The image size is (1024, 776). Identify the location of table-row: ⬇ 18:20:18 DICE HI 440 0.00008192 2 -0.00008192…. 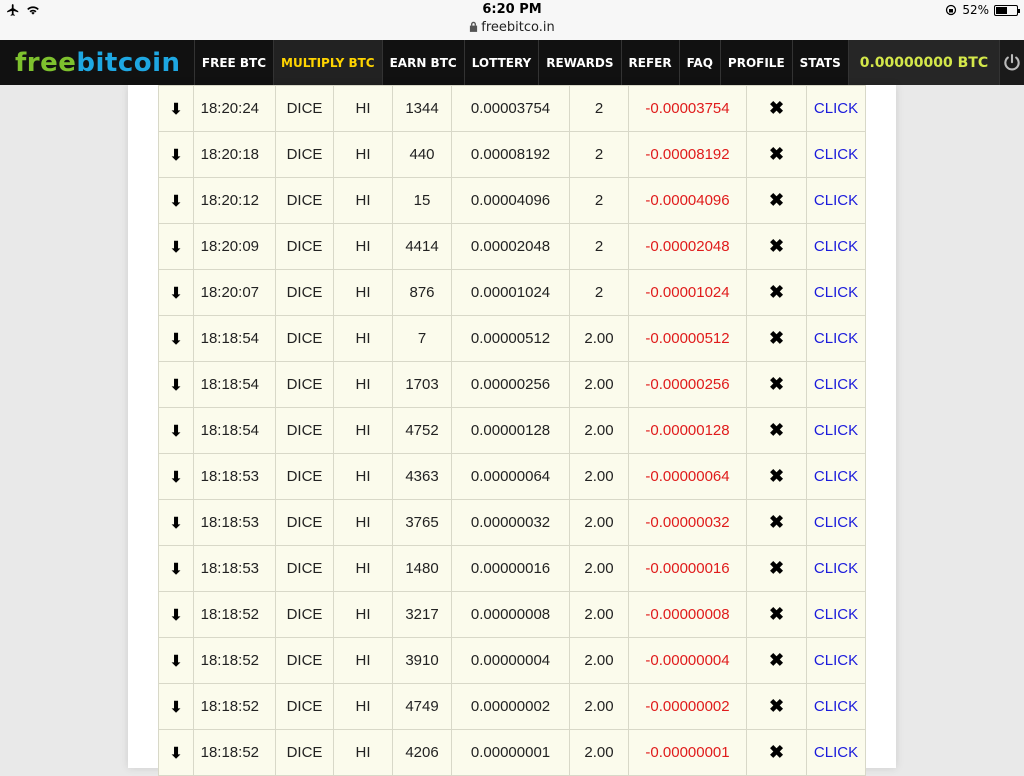
(512, 154).